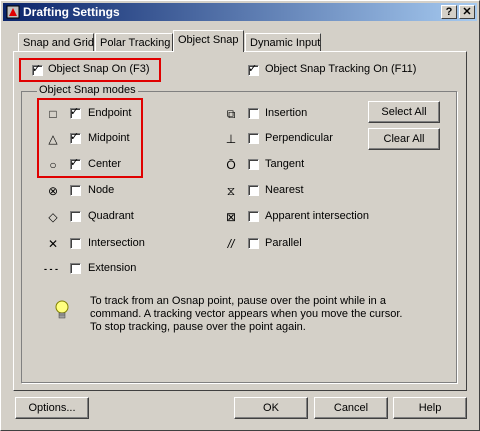  Describe the element at coordinates (71, 12) in the screenshot. I see `window-title: Drafting Settings` at that location.